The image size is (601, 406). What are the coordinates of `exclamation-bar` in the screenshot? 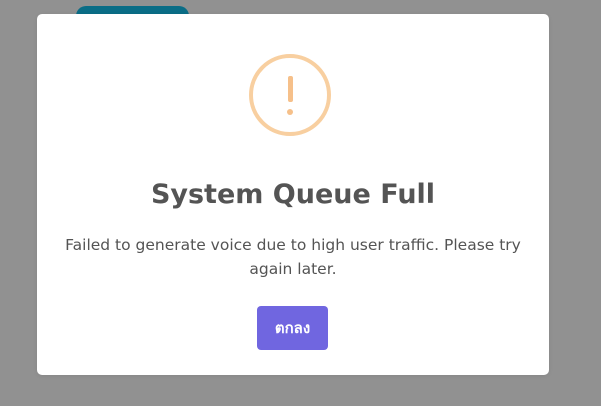 It's located at (290, 89).